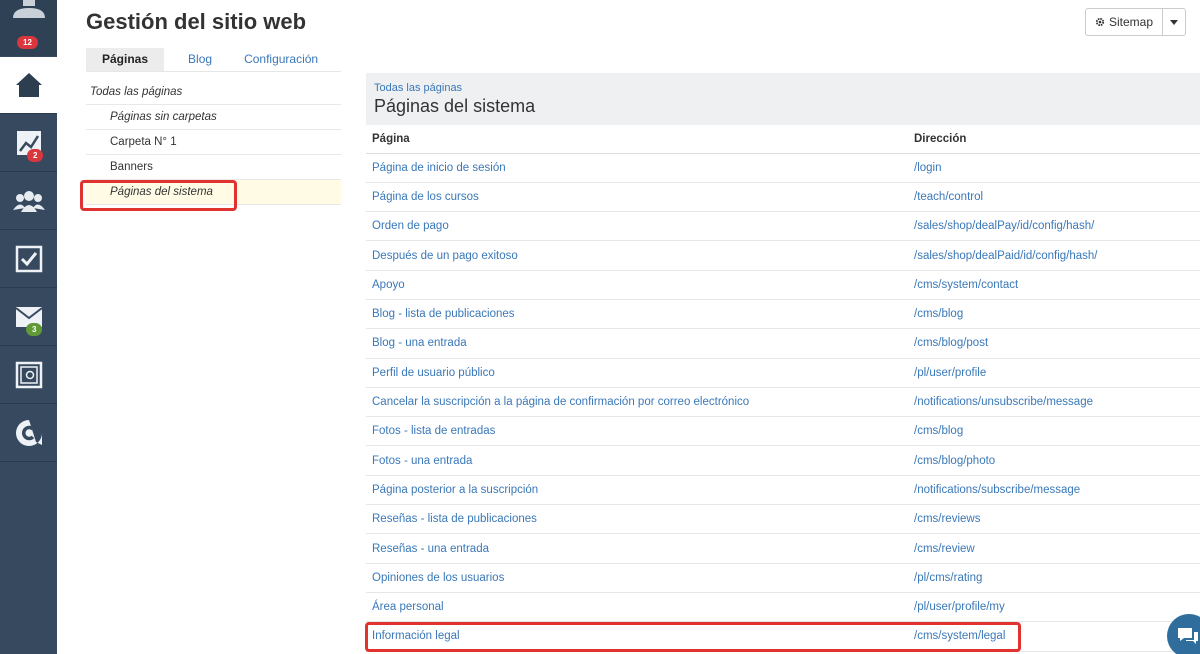 The width and height of the screenshot is (1200, 654). What do you see at coordinates (1054, 343) in the screenshot?
I see `page-address: /cms/blog/post` at bounding box center [1054, 343].